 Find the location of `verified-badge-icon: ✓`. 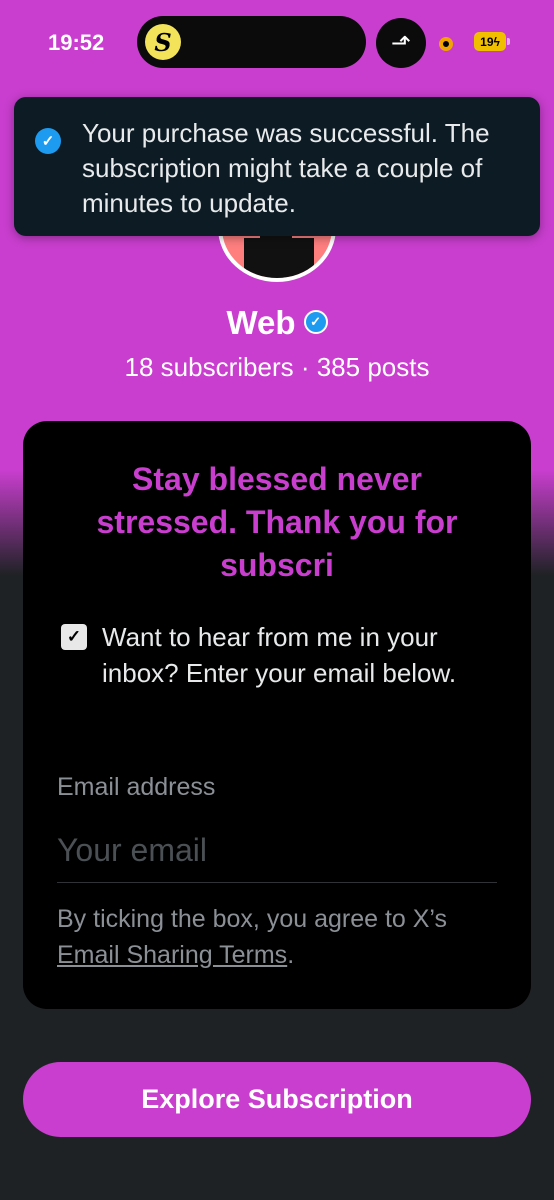

verified-badge-icon: ✓ is located at coordinates (315, 322).